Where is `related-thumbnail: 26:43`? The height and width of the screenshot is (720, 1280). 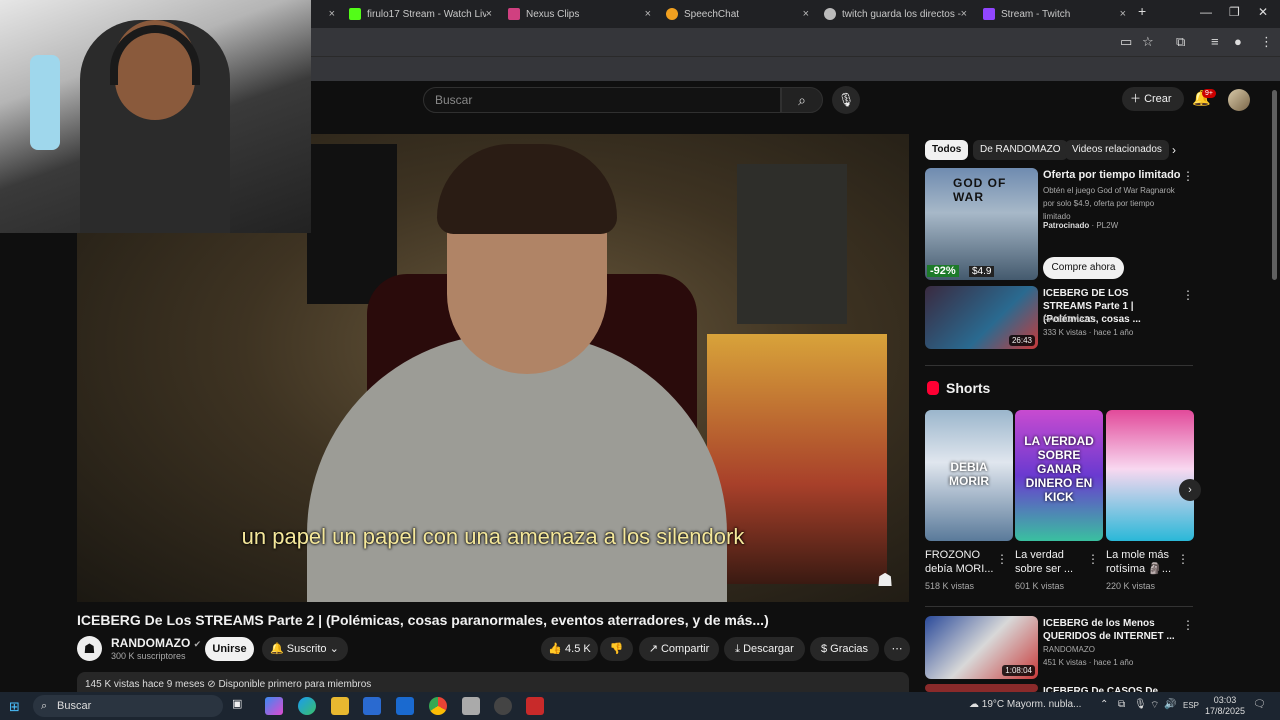
related-thumbnail: 26:43 is located at coordinates (981, 317).